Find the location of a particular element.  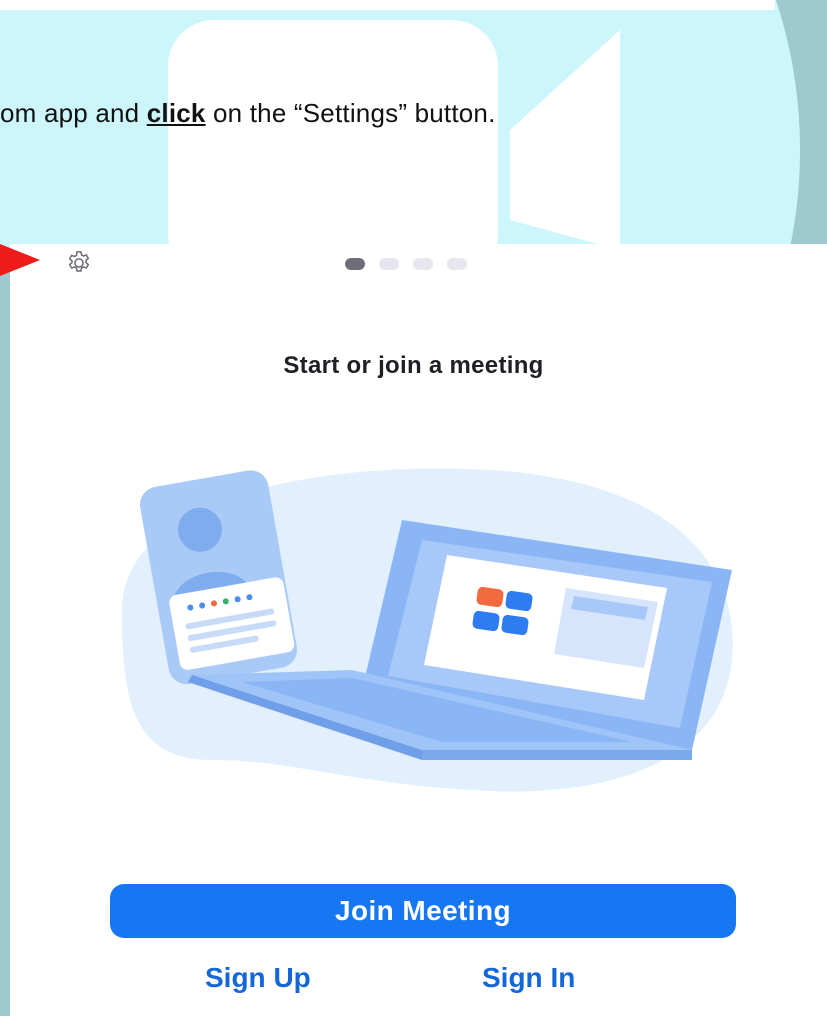

instruction-suffix: on the “Settings” button. is located at coordinates (350, 113).